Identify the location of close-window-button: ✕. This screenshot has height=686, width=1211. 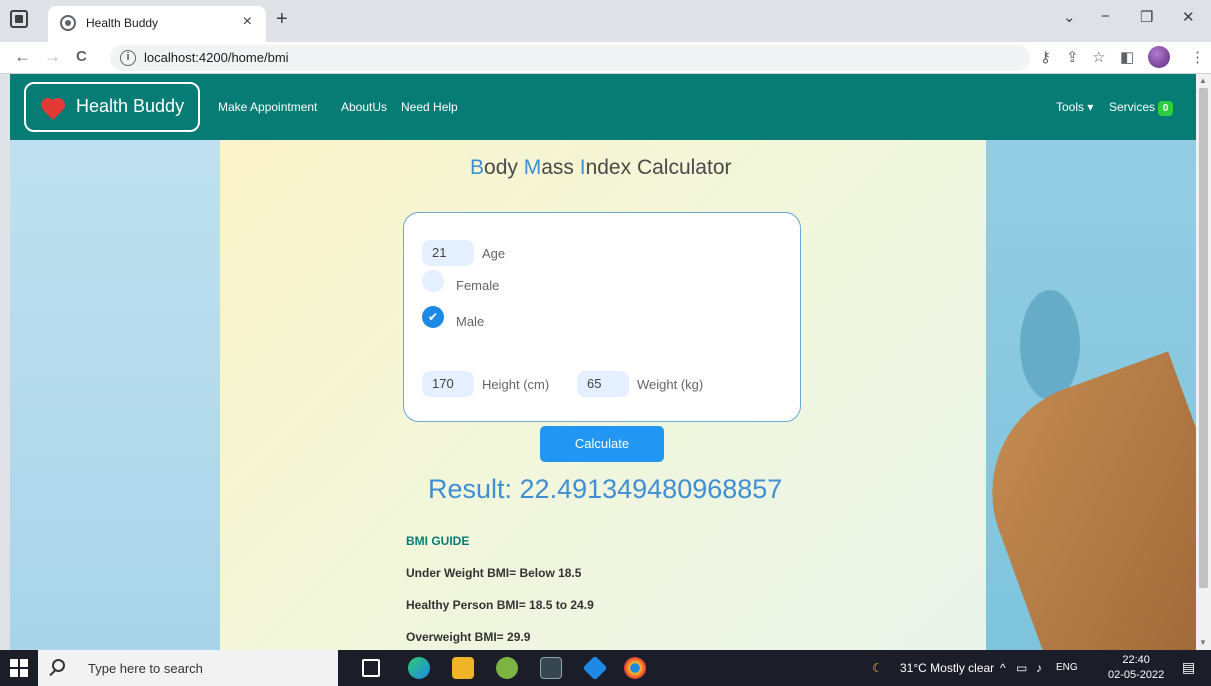
(1188, 17).